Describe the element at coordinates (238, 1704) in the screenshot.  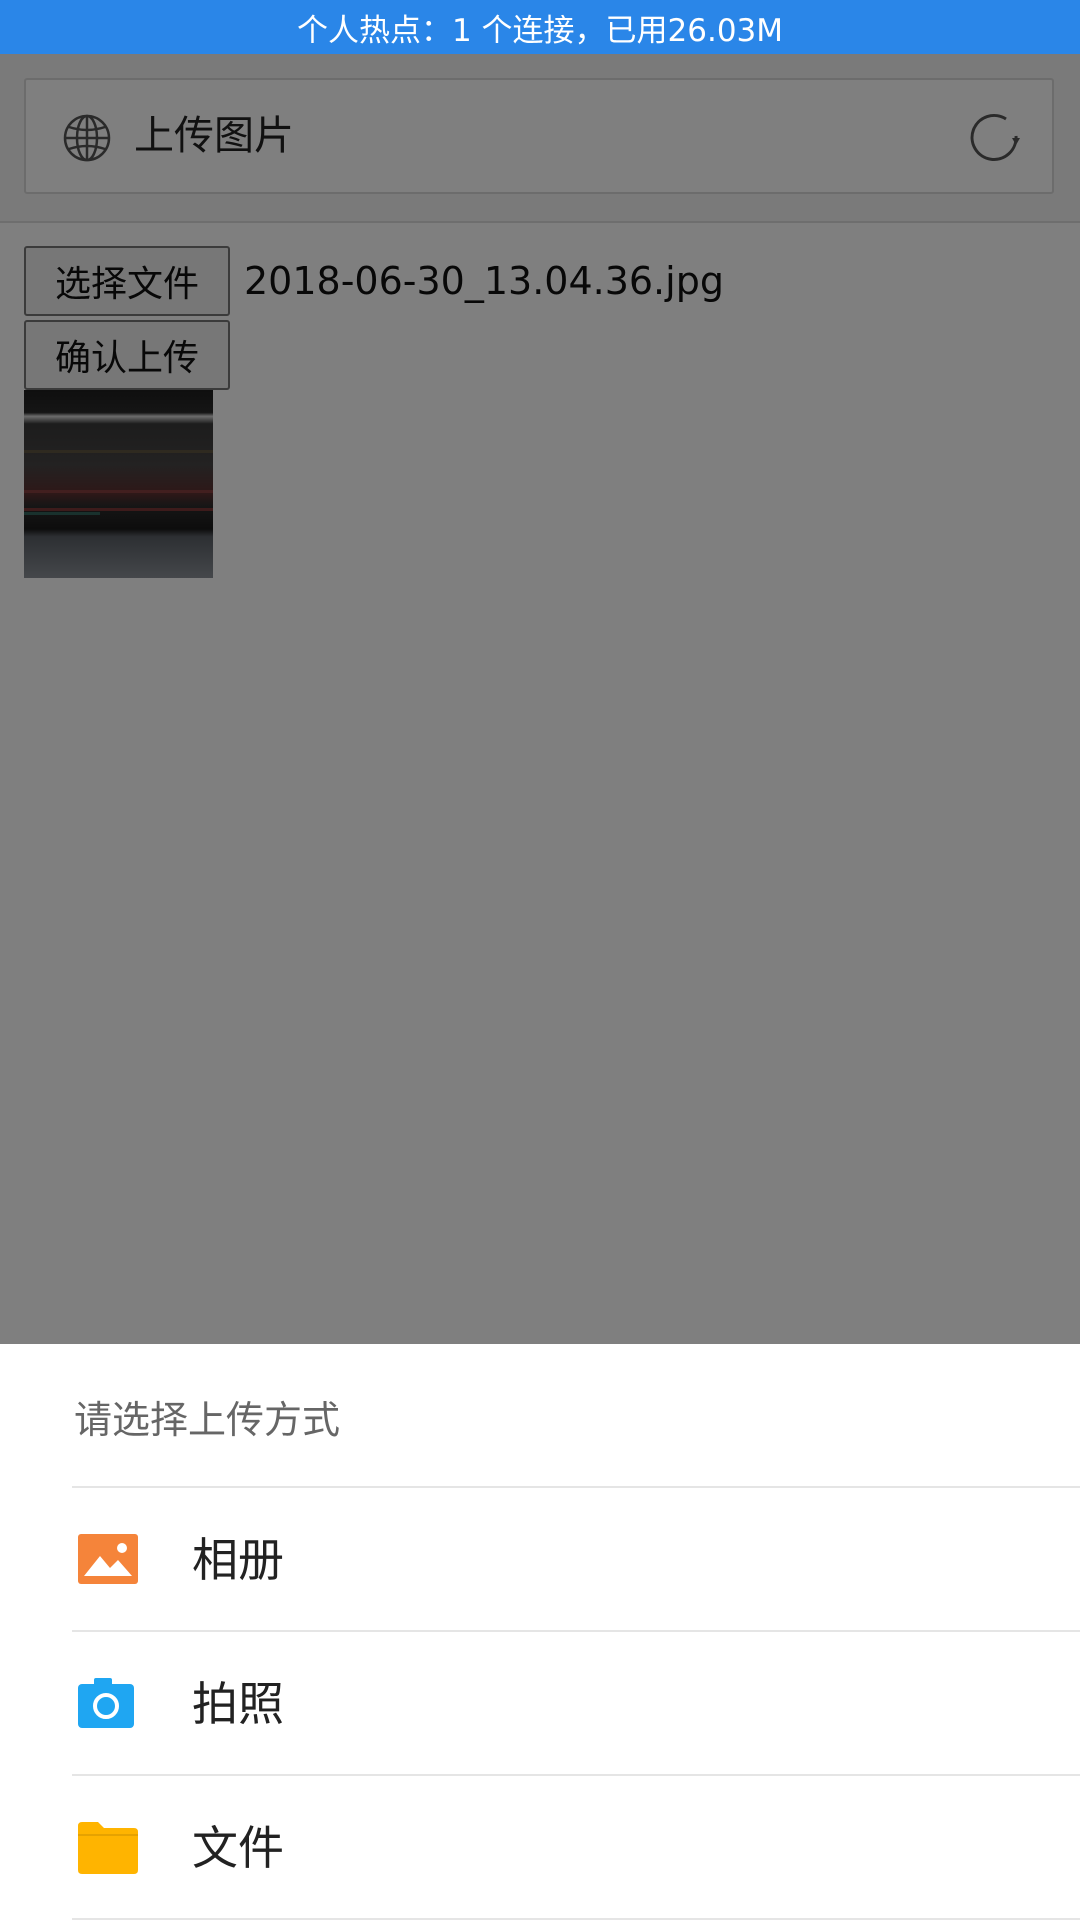
I see `option-label: 拍照` at that location.